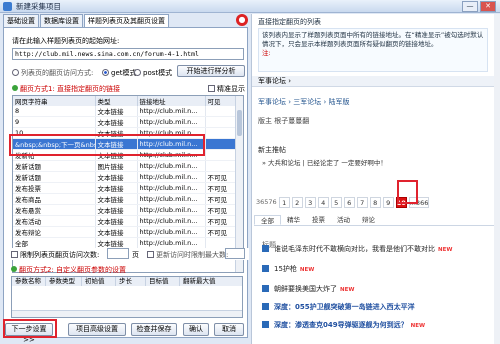  I want to click on preview-scrollbar, so click(497, 179).